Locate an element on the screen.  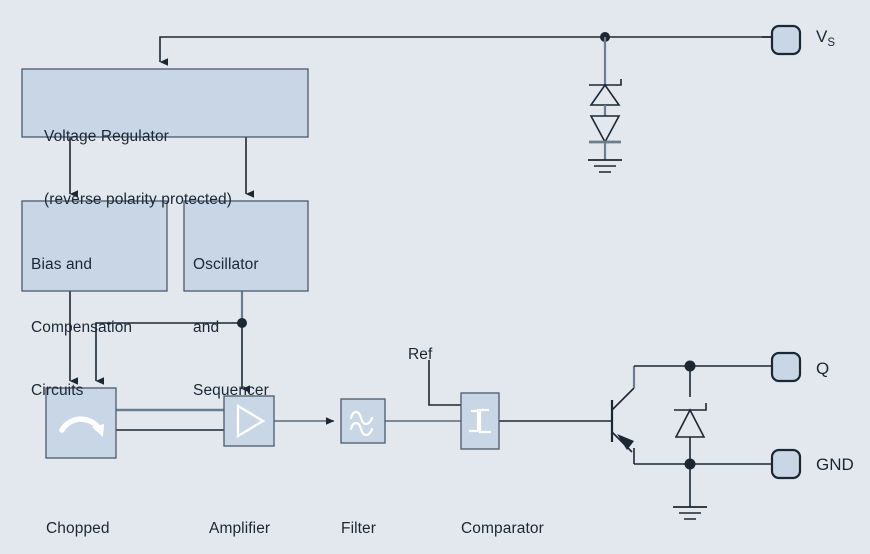
caption-filter: Filter is located at coordinates (359, 528).